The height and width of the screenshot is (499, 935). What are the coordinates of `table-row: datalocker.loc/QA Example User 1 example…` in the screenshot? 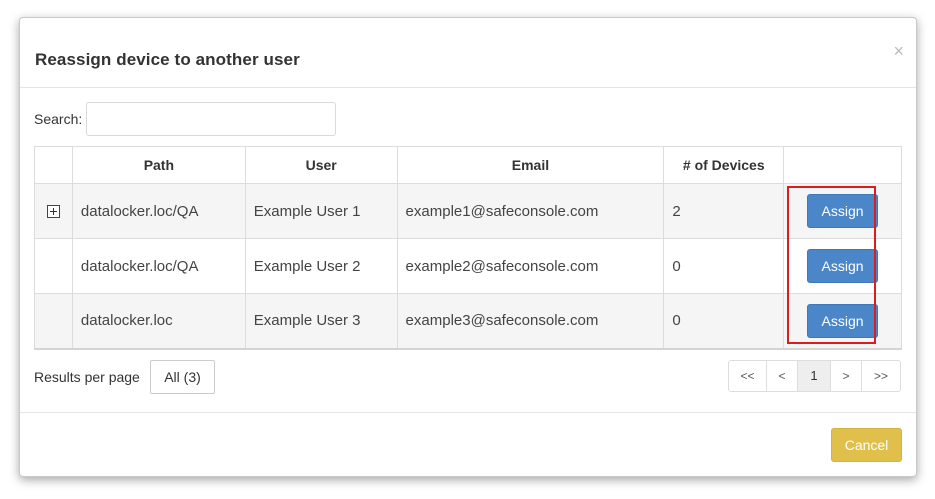 It's located at (468, 211).